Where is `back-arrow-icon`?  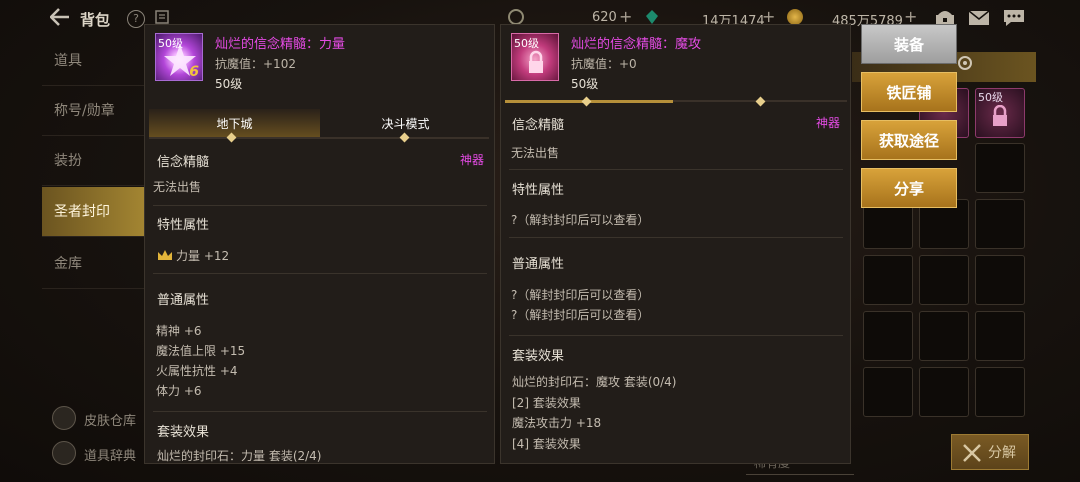 back-arrow-icon is located at coordinates (60, 17).